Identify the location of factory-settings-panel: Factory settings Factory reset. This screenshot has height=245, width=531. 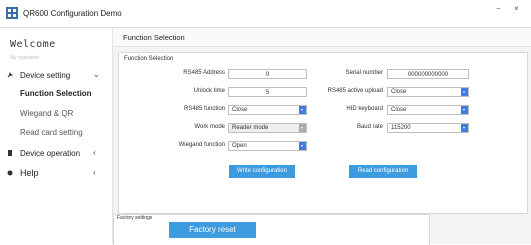
(271, 229).